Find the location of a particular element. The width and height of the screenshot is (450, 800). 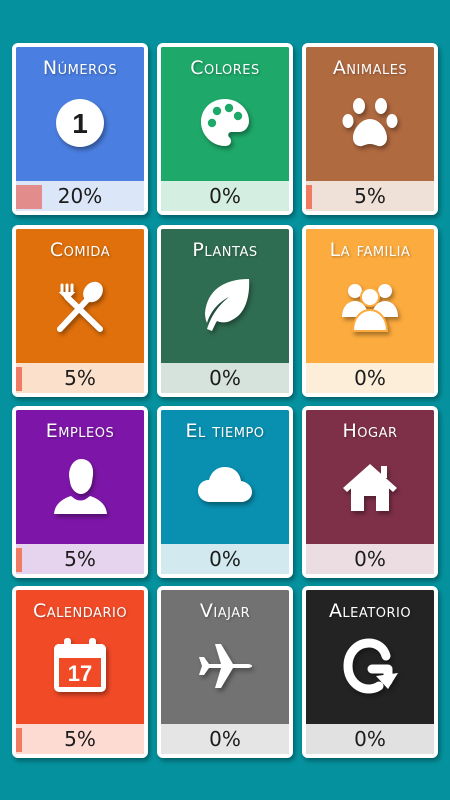

category-title: Colores is located at coordinates (225, 68).